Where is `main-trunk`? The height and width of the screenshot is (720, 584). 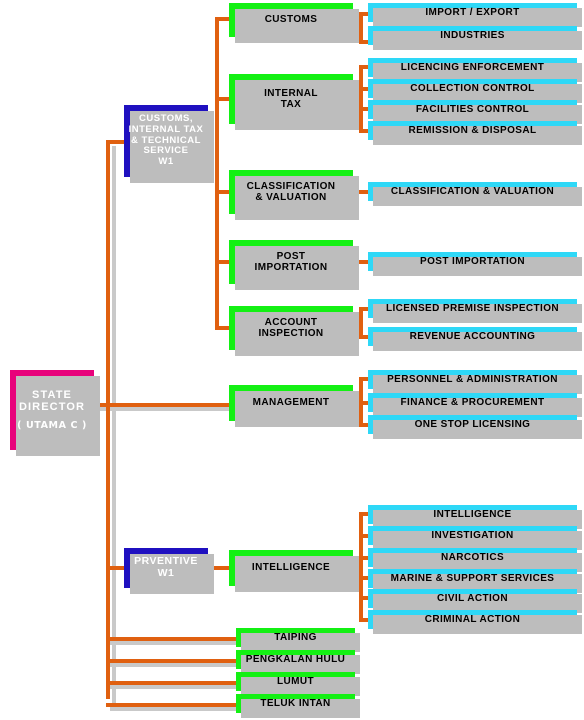
main-trunk is located at coordinates (108, 420).